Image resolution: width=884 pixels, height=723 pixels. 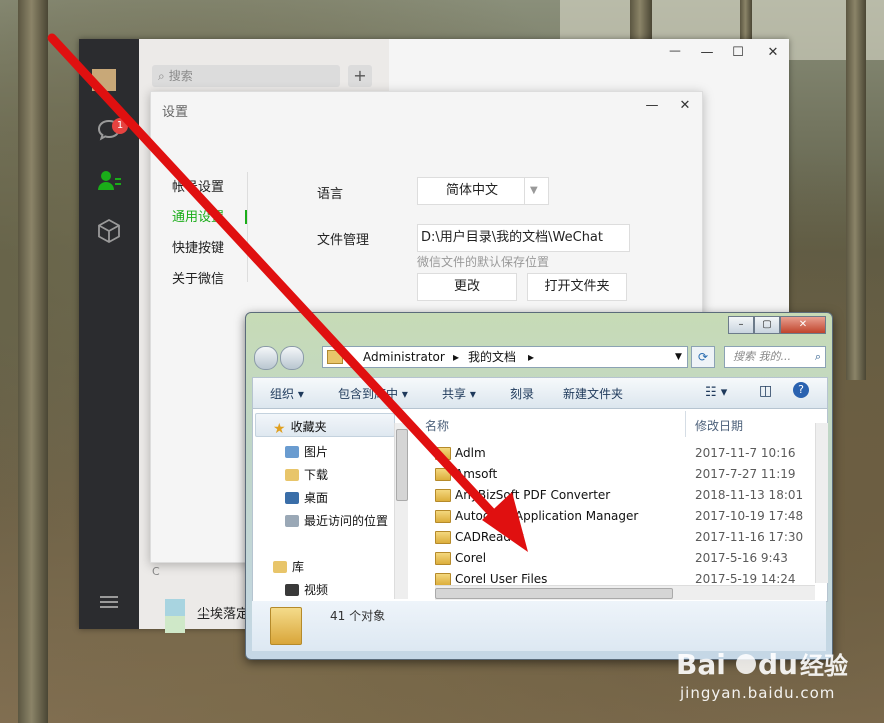 What do you see at coordinates (292, 498) in the screenshot?
I see `desktop-icon` at bounding box center [292, 498].